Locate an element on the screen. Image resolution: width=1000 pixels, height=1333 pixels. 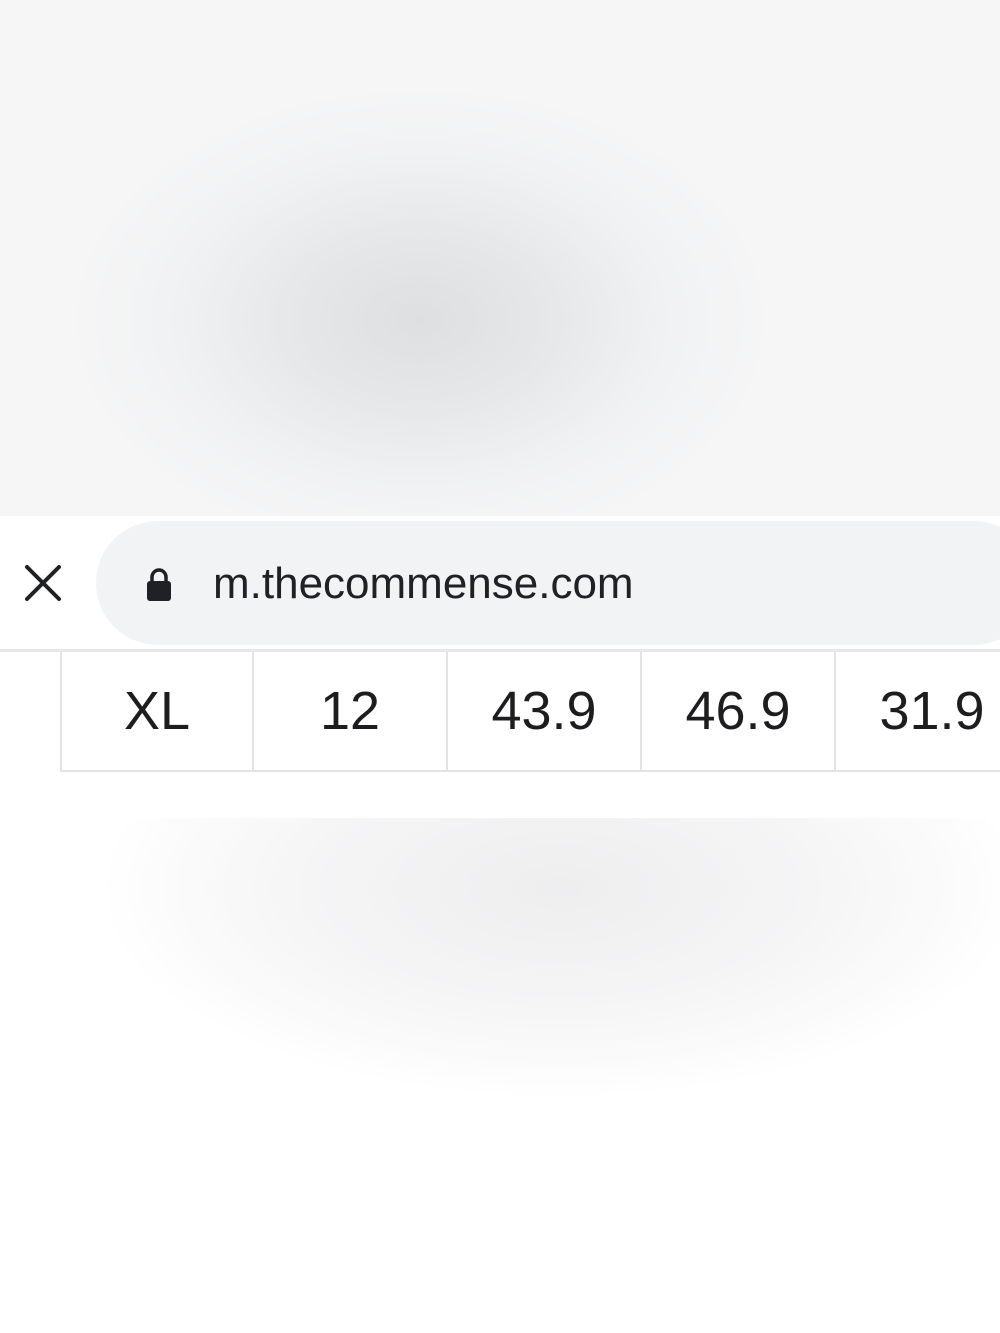
table-cell: 31.9 is located at coordinates (918, 711).